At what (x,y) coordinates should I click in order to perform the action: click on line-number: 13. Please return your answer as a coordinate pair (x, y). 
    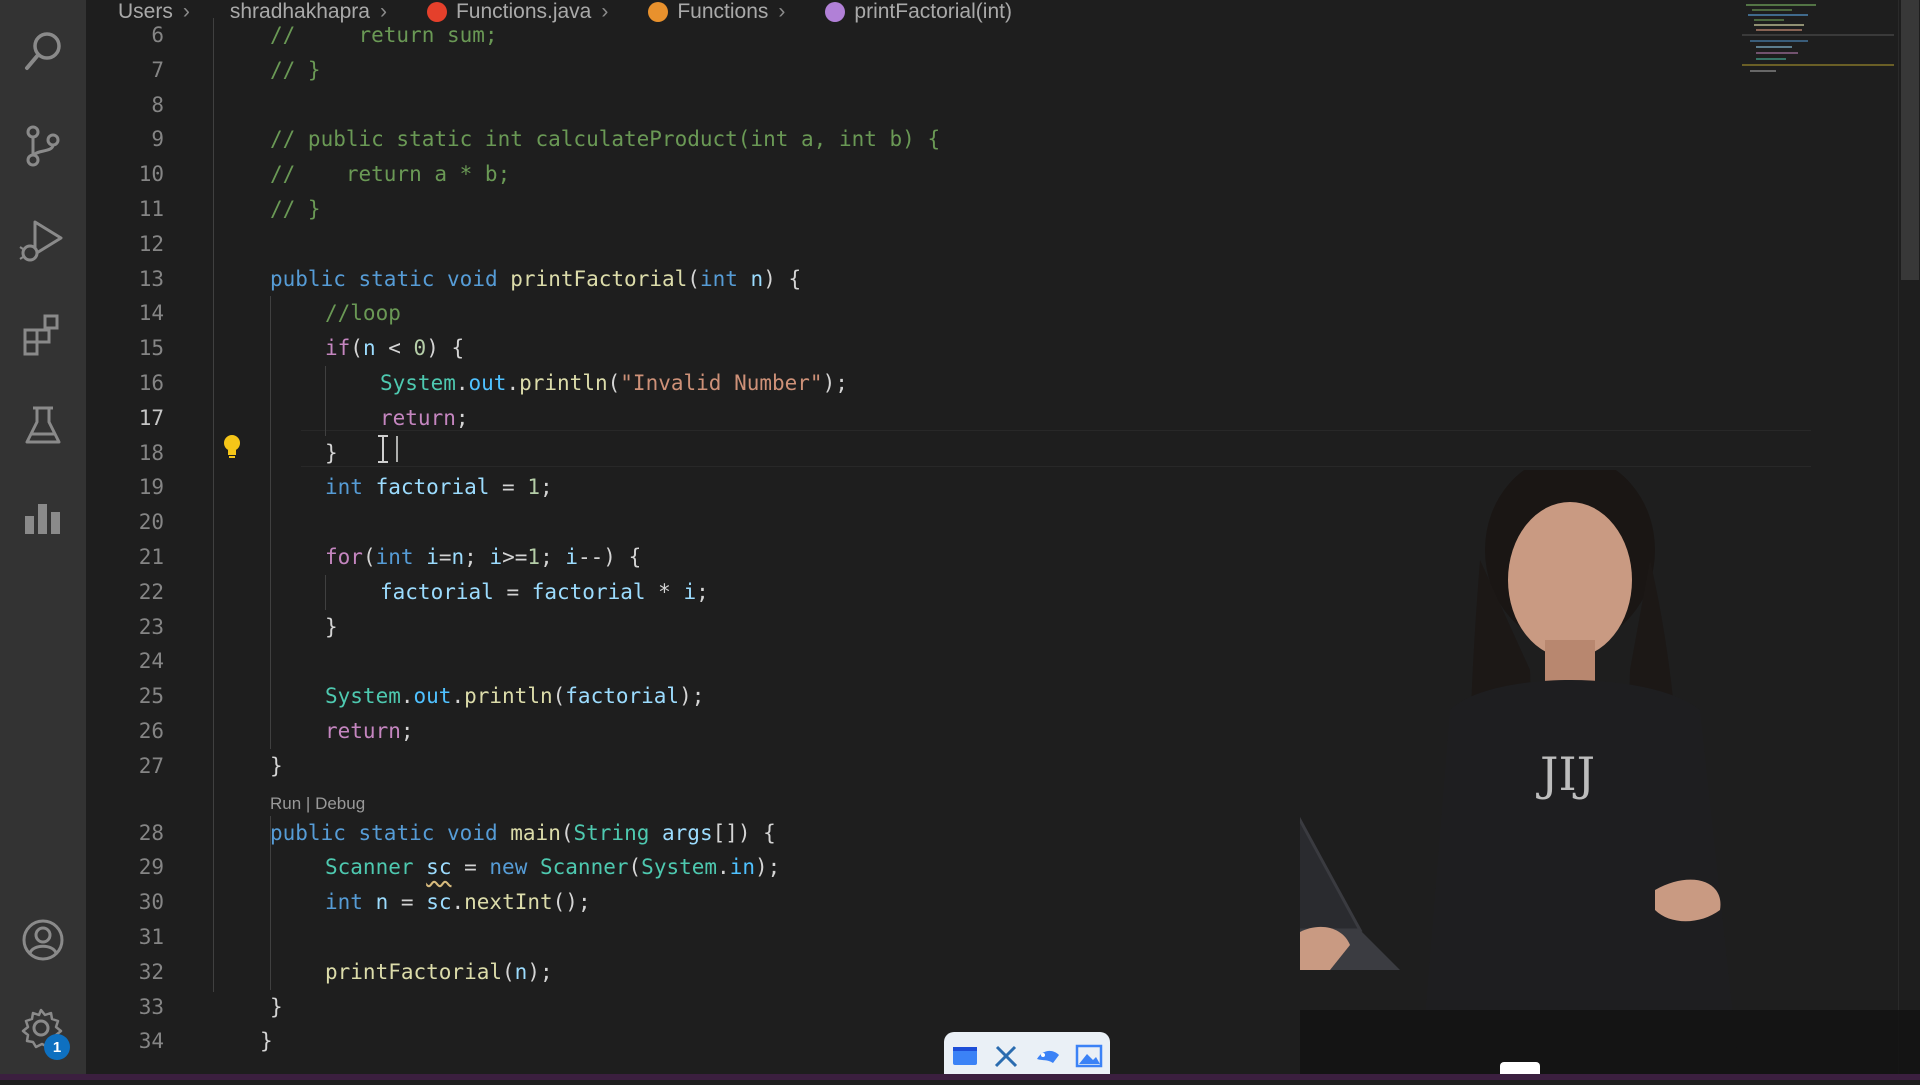
    Looking at the image, I should click on (151, 278).